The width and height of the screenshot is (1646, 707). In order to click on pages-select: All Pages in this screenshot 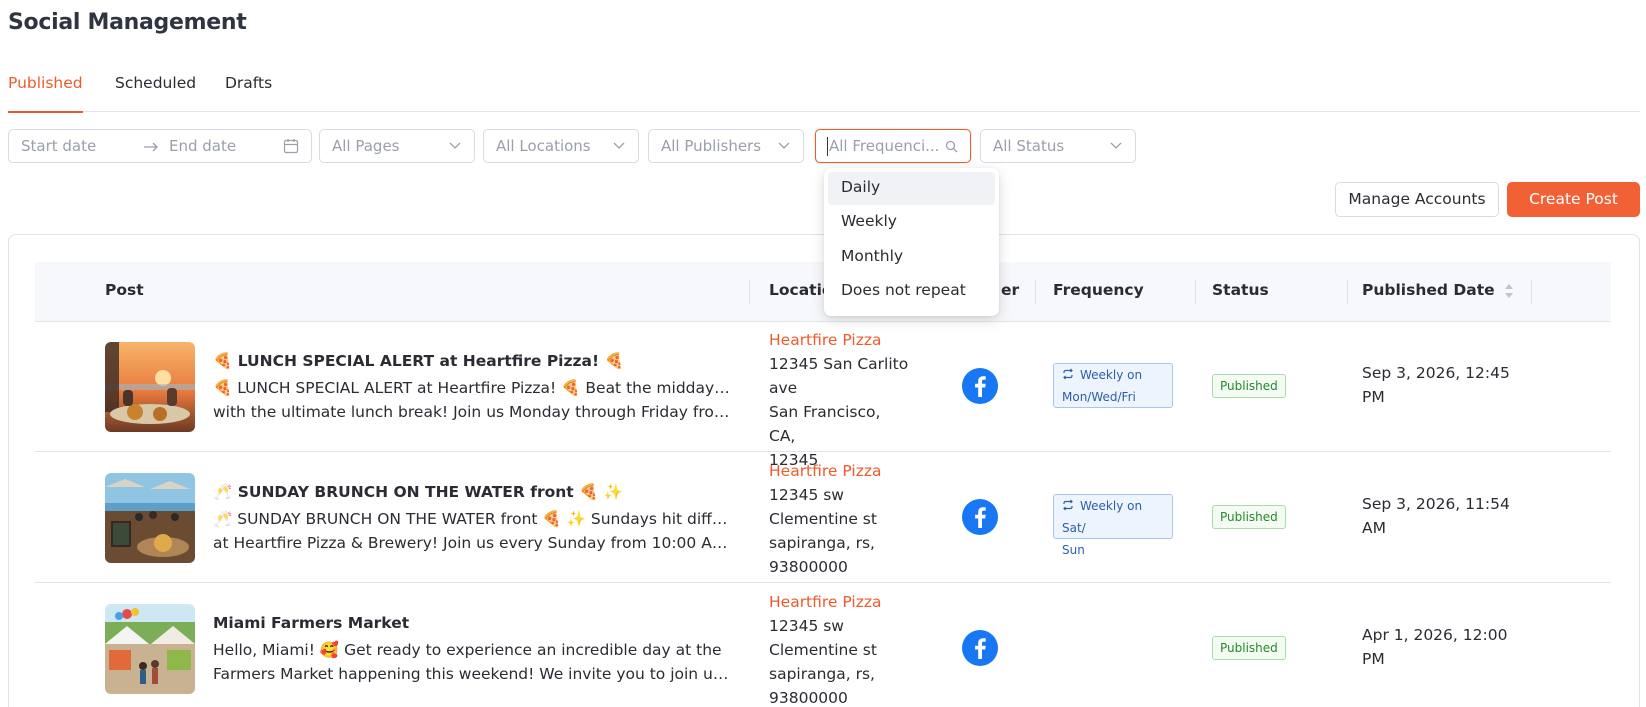, I will do `click(397, 146)`.